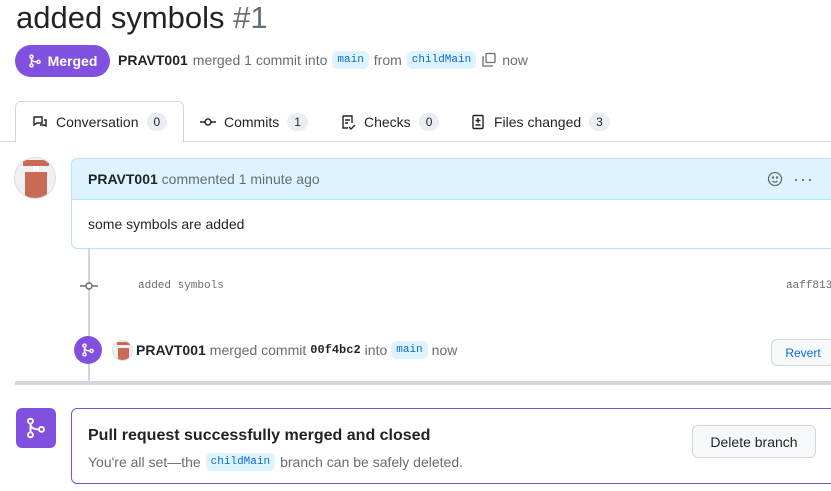 The height and width of the screenshot is (491, 831). I want to click on merge-event-icon, so click(88, 350).